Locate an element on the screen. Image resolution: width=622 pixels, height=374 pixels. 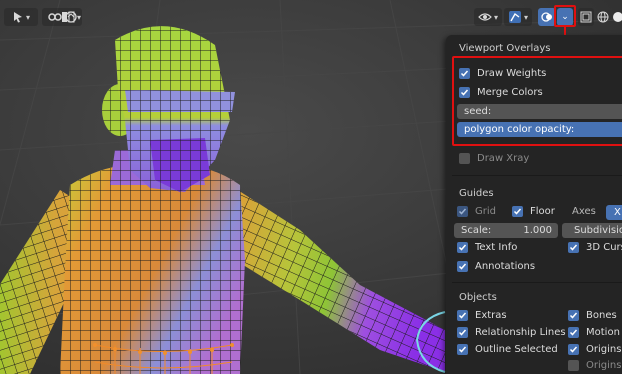
draw-xray-option: Draw Xray is located at coordinates (494, 158).